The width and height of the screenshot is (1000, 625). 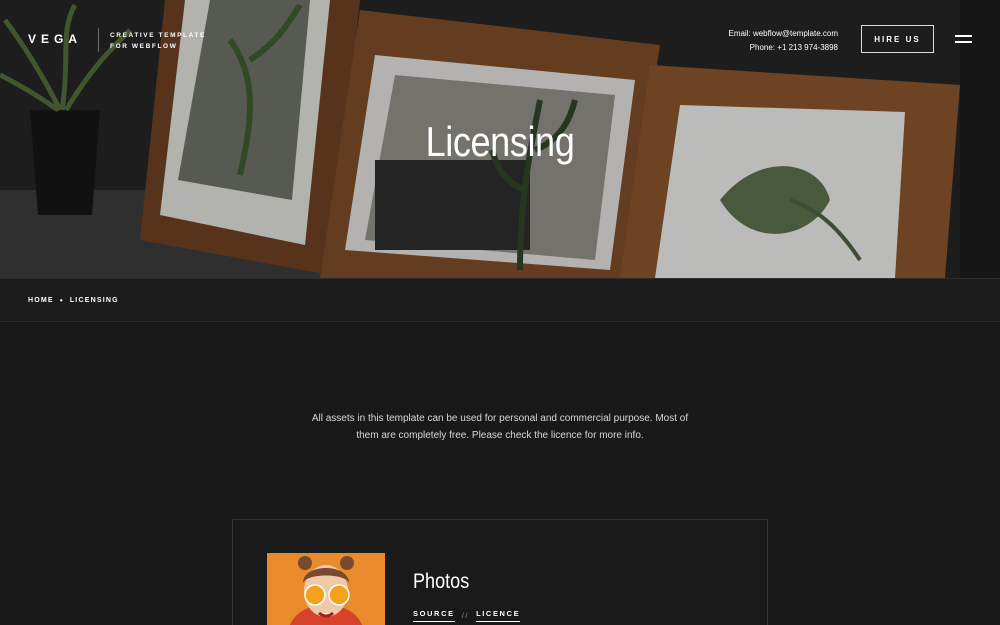 I want to click on email-line: Email: webflow@template.com, so click(x=783, y=34).